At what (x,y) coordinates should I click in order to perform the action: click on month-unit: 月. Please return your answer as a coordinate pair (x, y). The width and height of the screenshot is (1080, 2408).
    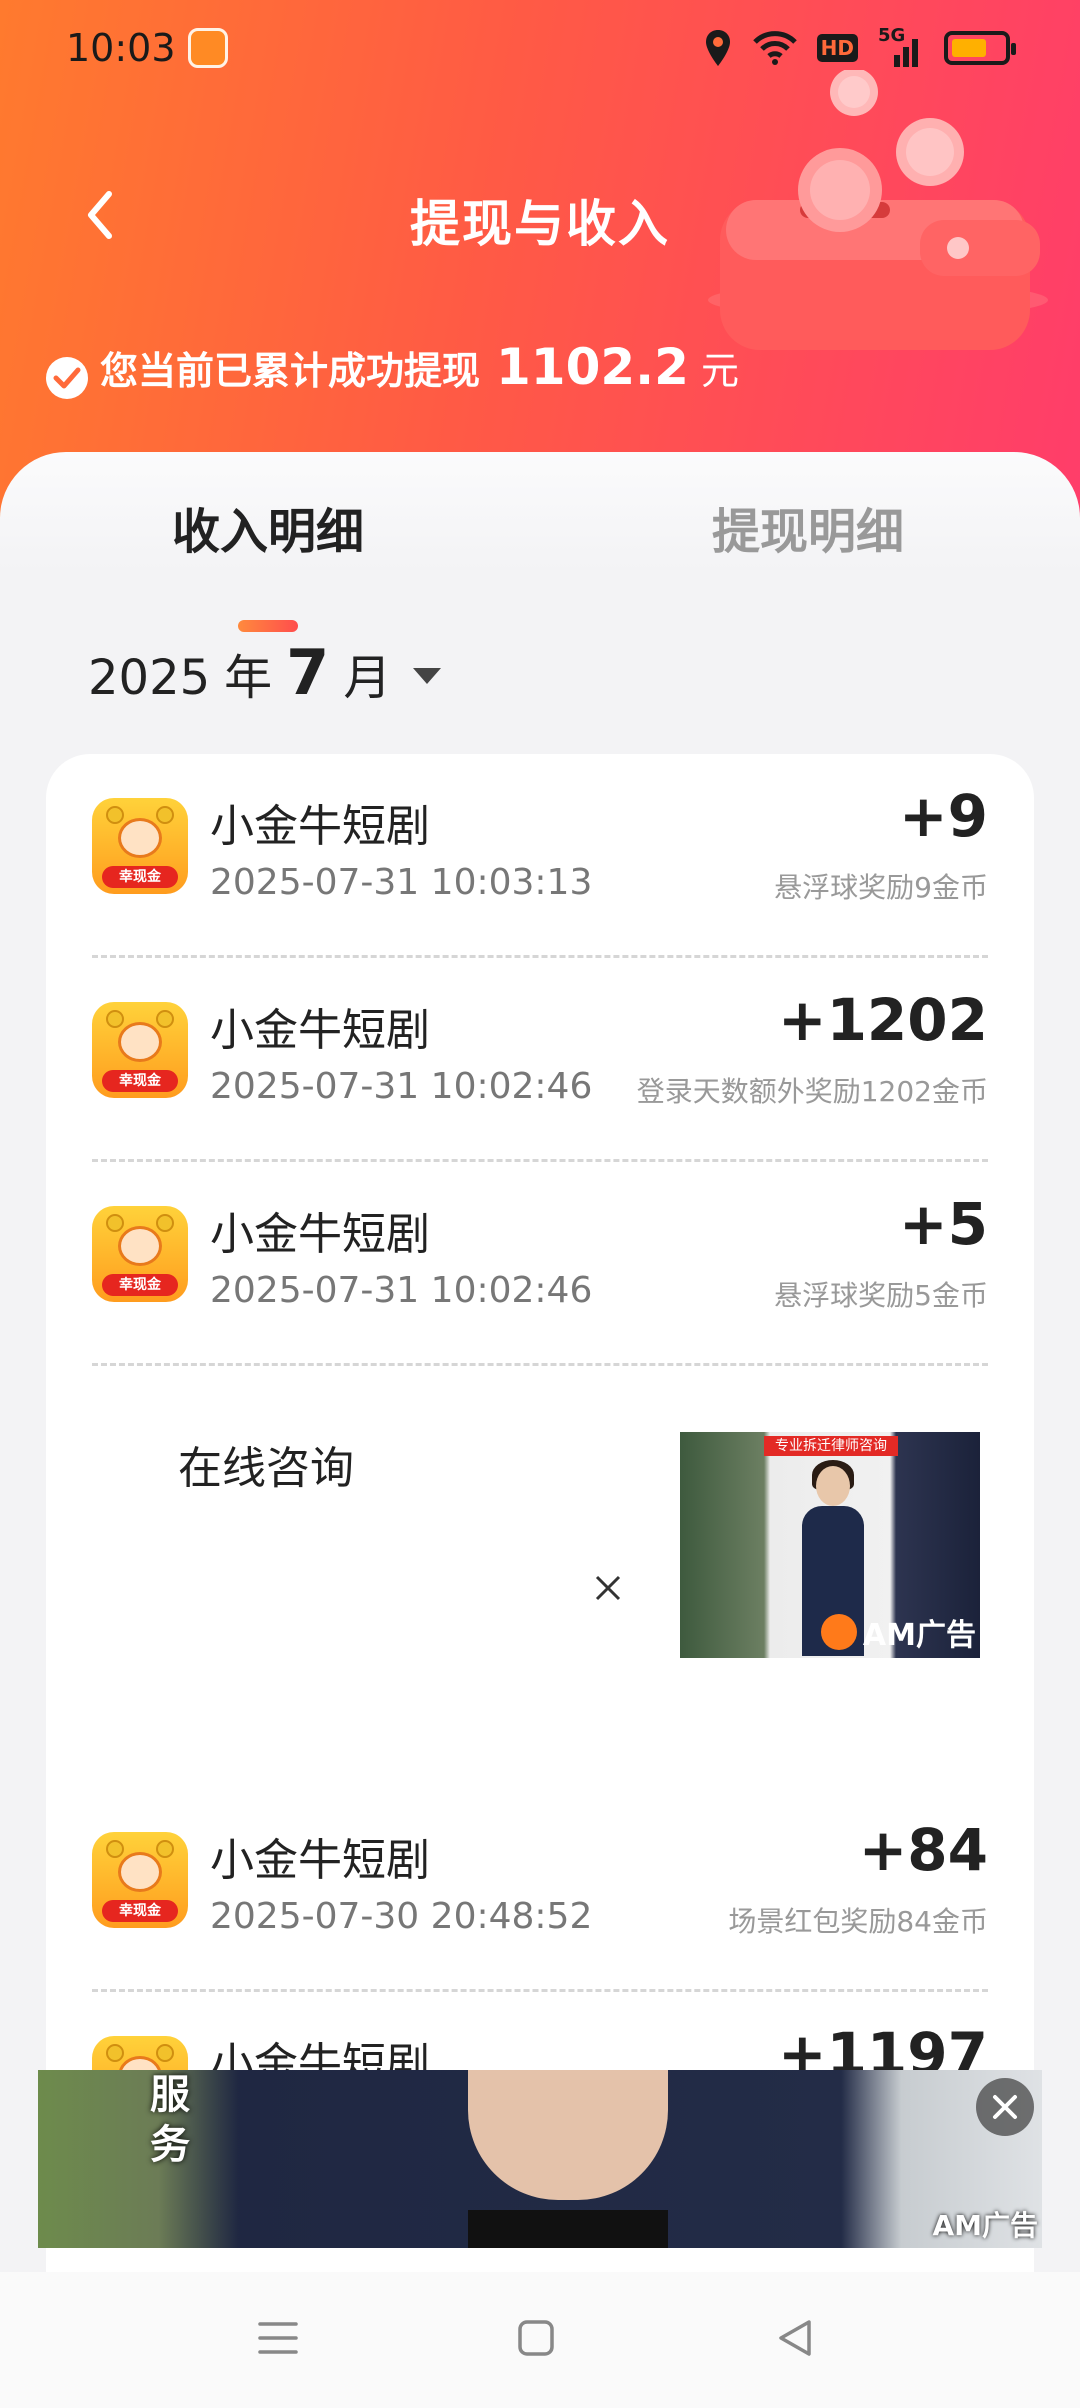
    Looking at the image, I should click on (367, 678).